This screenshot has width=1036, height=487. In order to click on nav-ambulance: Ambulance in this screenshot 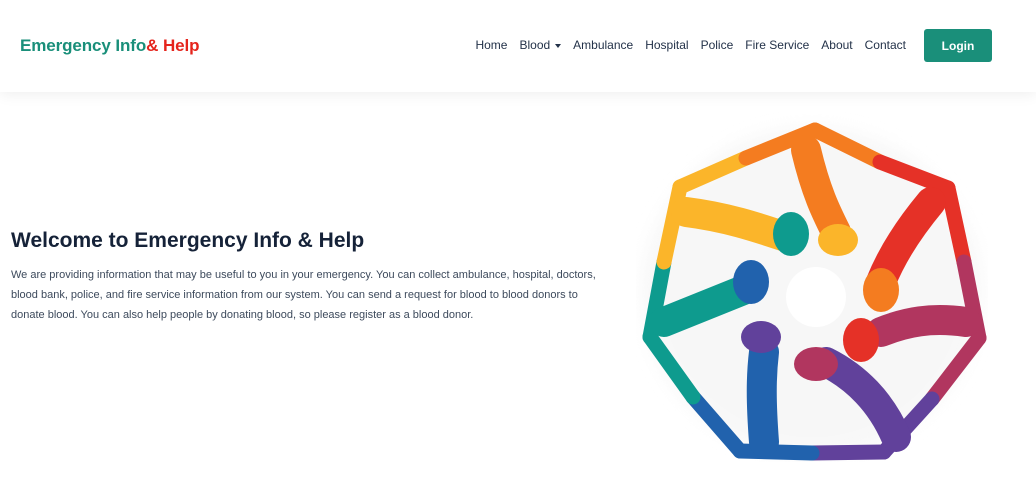, I will do `click(603, 45)`.